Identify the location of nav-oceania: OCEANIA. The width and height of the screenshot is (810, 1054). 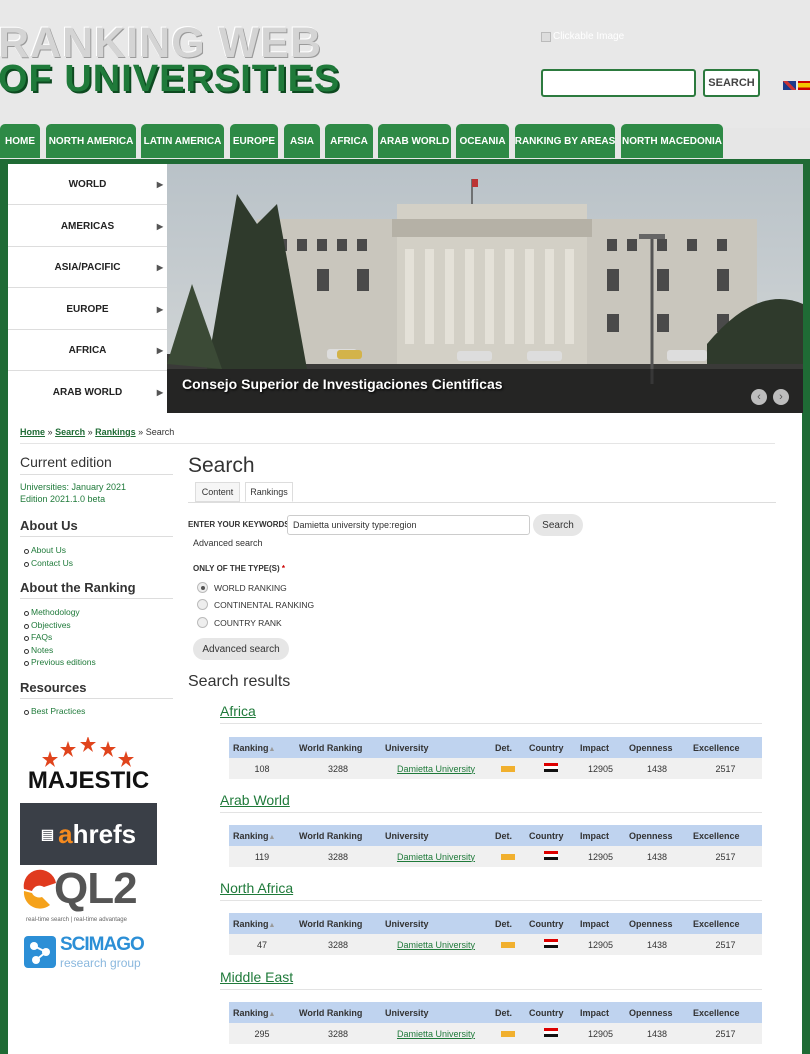
(482, 141).